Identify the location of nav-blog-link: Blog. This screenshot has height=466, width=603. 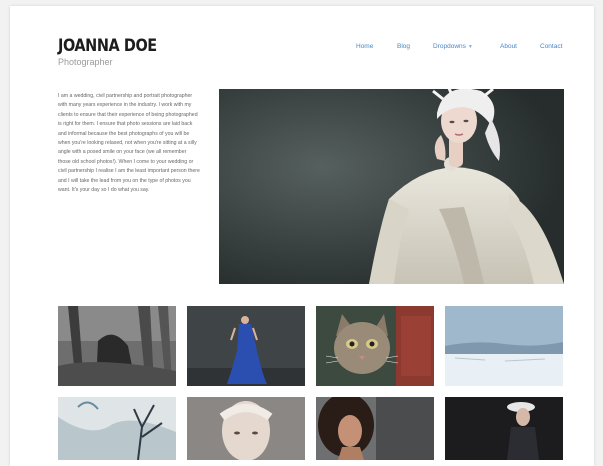
(403, 46).